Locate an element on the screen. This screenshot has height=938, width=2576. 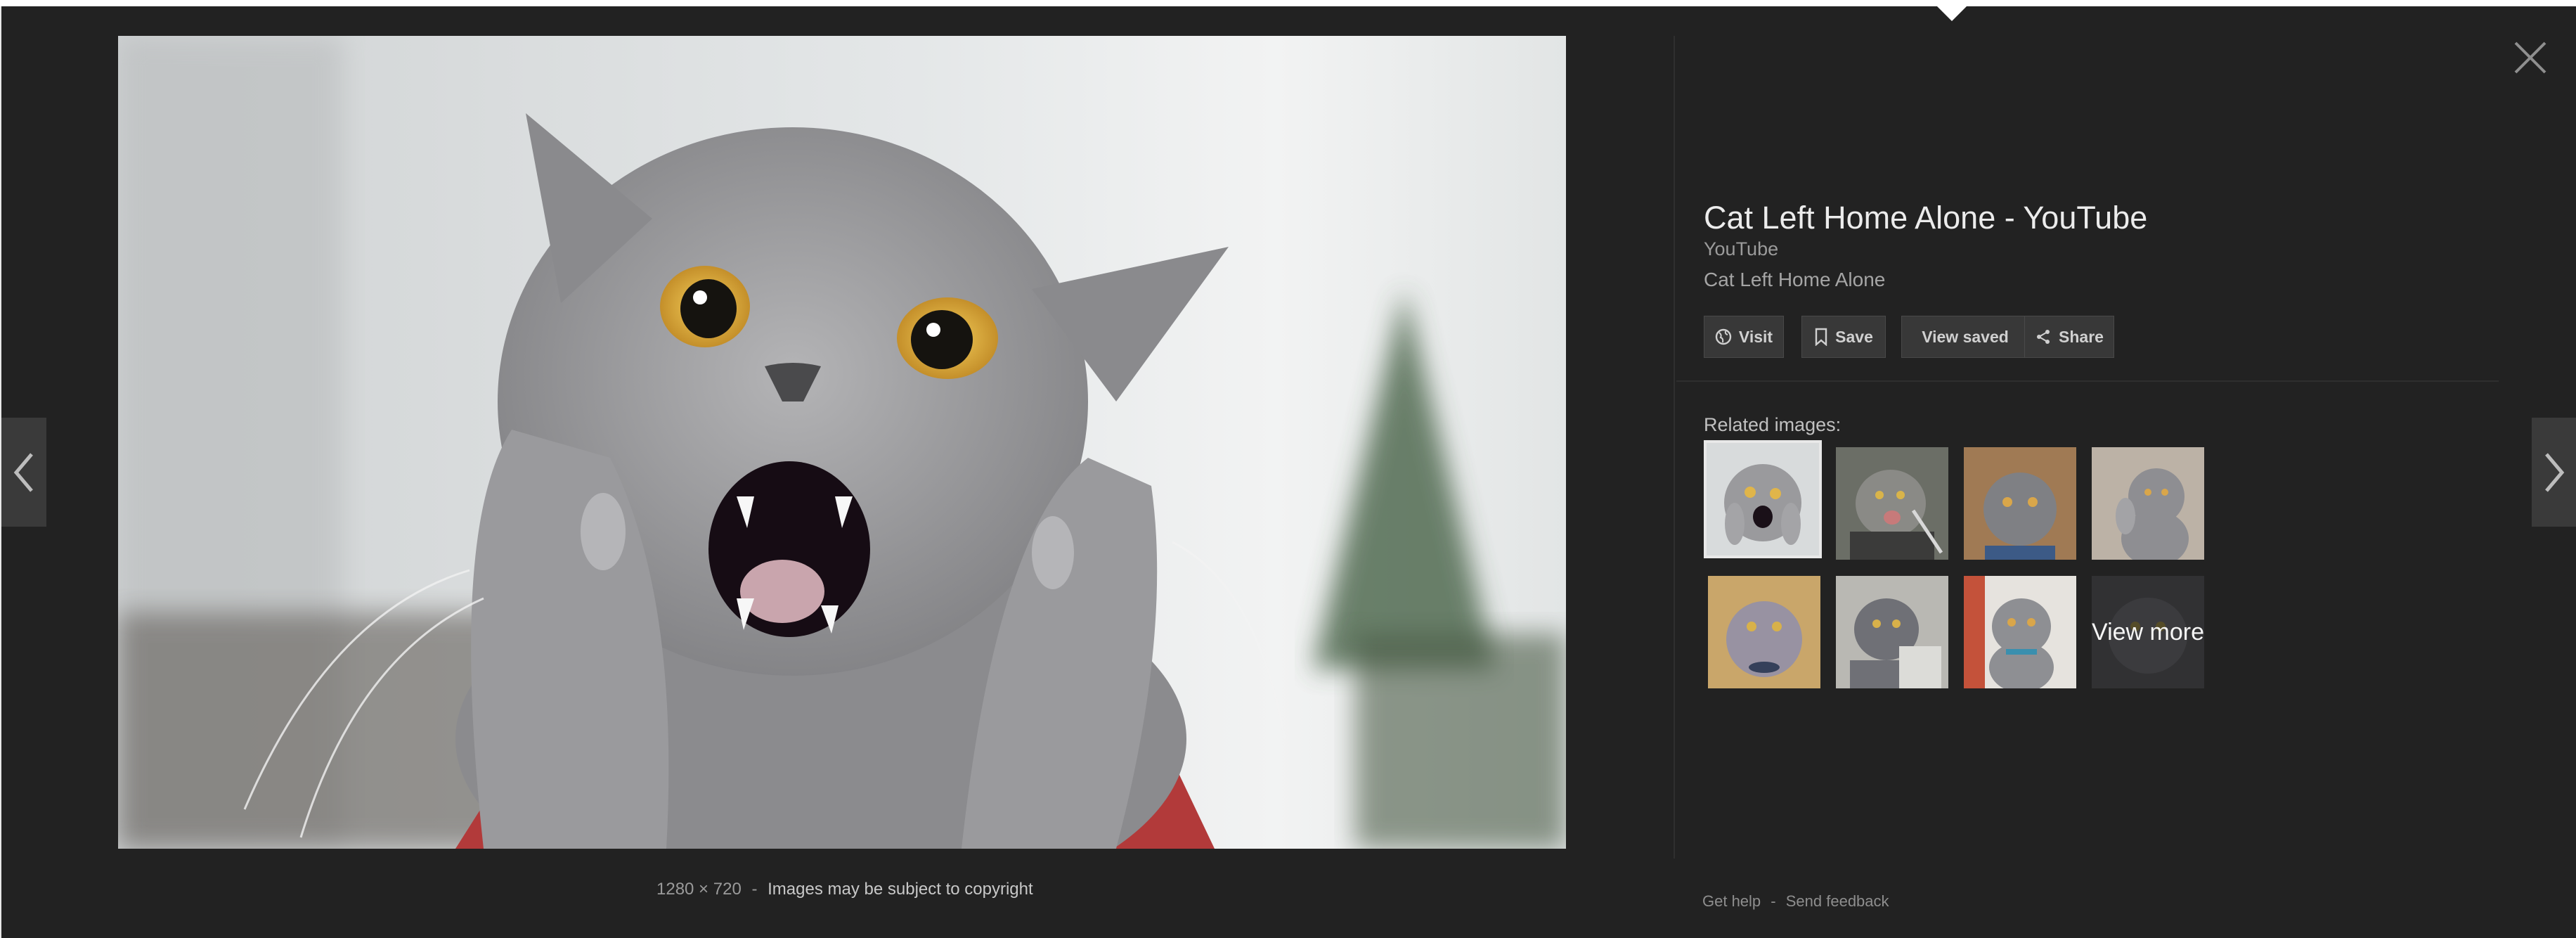
chevron-left-icon is located at coordinates (23, 472).